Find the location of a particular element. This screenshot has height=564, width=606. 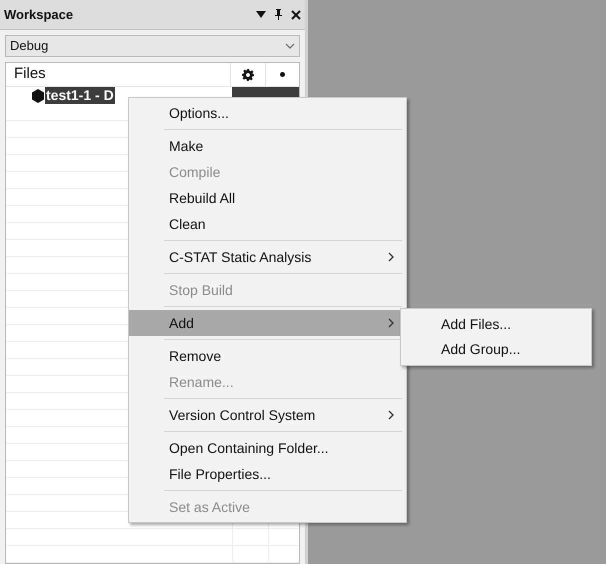

menu-item: Version Control System is located at coordinates (267, 415).